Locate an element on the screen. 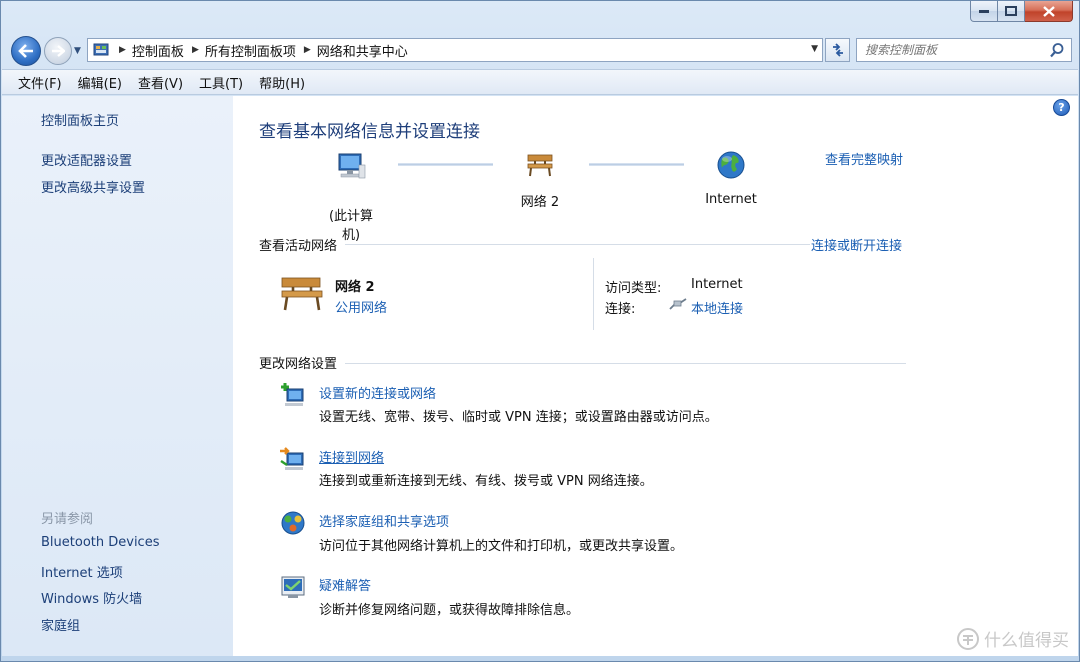  sidebar-change-adapter-settings: 更改适配器设置 is located at coordinates (86, 159).